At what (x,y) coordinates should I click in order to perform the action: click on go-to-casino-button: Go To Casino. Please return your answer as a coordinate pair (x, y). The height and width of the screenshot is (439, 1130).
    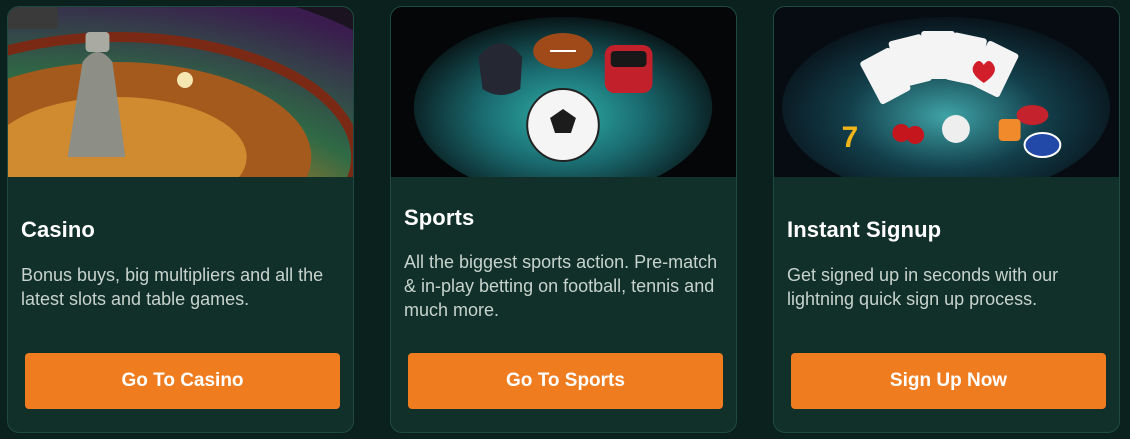
    Looking at the image, I should click on (182, 381).